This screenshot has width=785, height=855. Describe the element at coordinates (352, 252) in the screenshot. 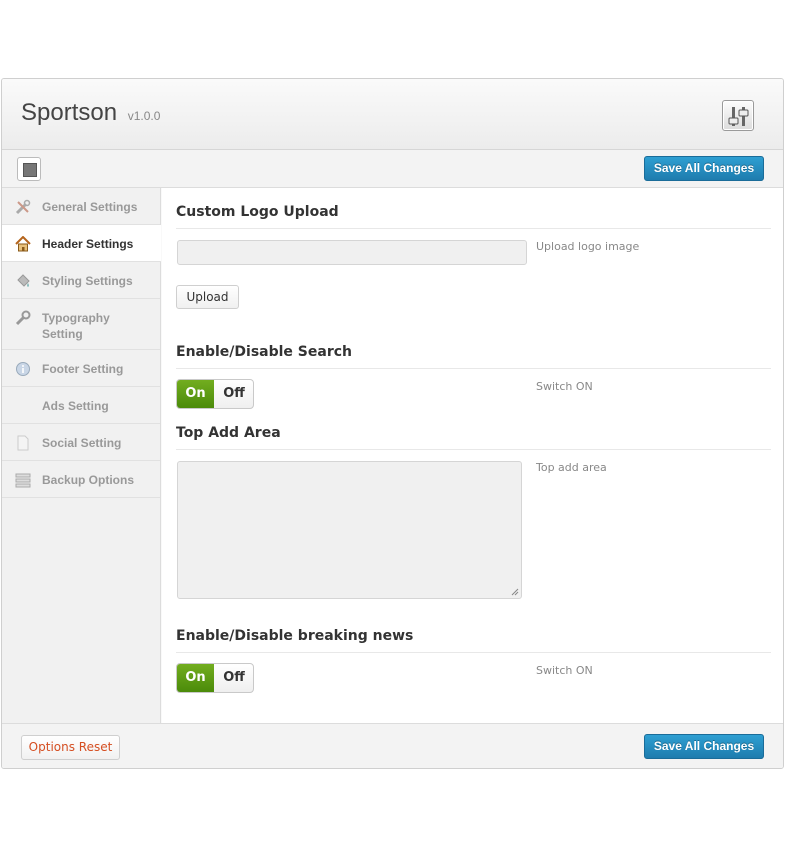

I see `logo-url-input` at that location.